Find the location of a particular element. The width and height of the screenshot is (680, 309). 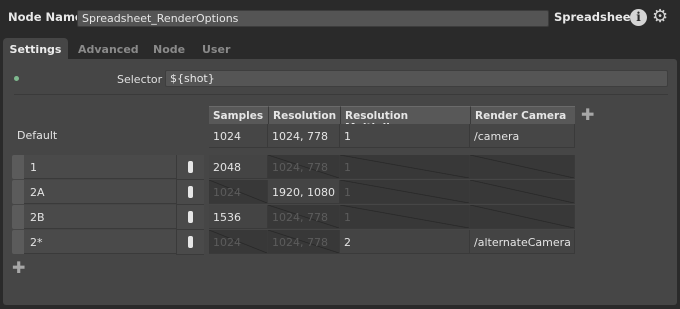

default-row-label: Default is located at coordinates (37, 135).